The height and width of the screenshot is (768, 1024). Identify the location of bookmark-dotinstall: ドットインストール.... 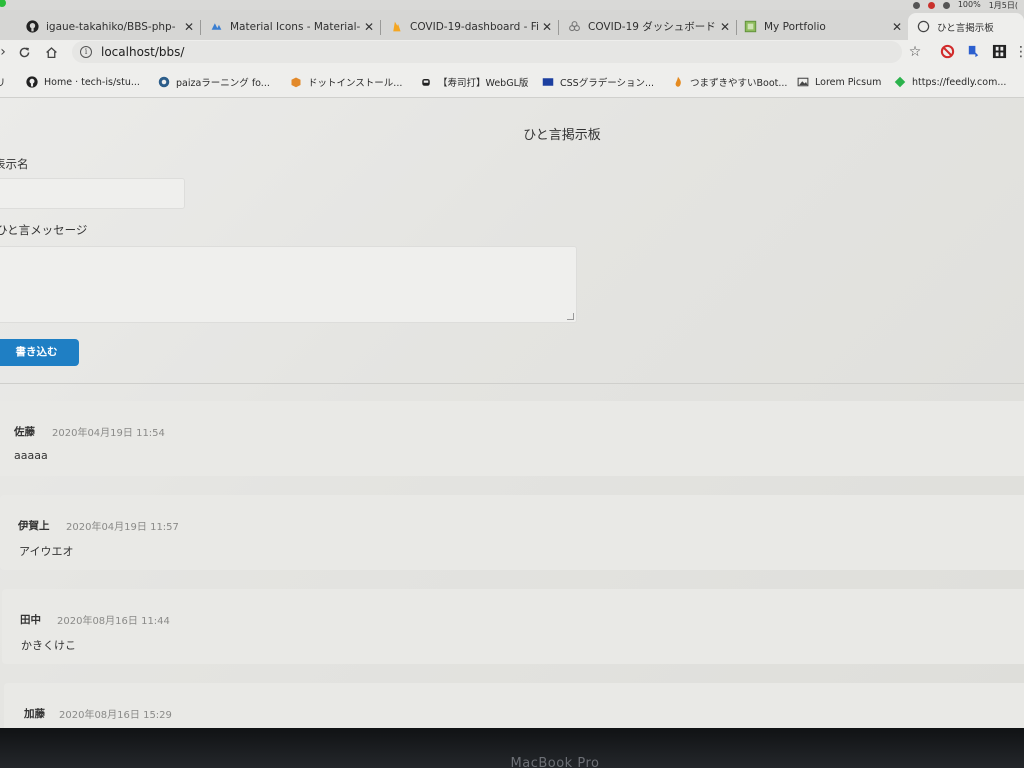
(346, 82).